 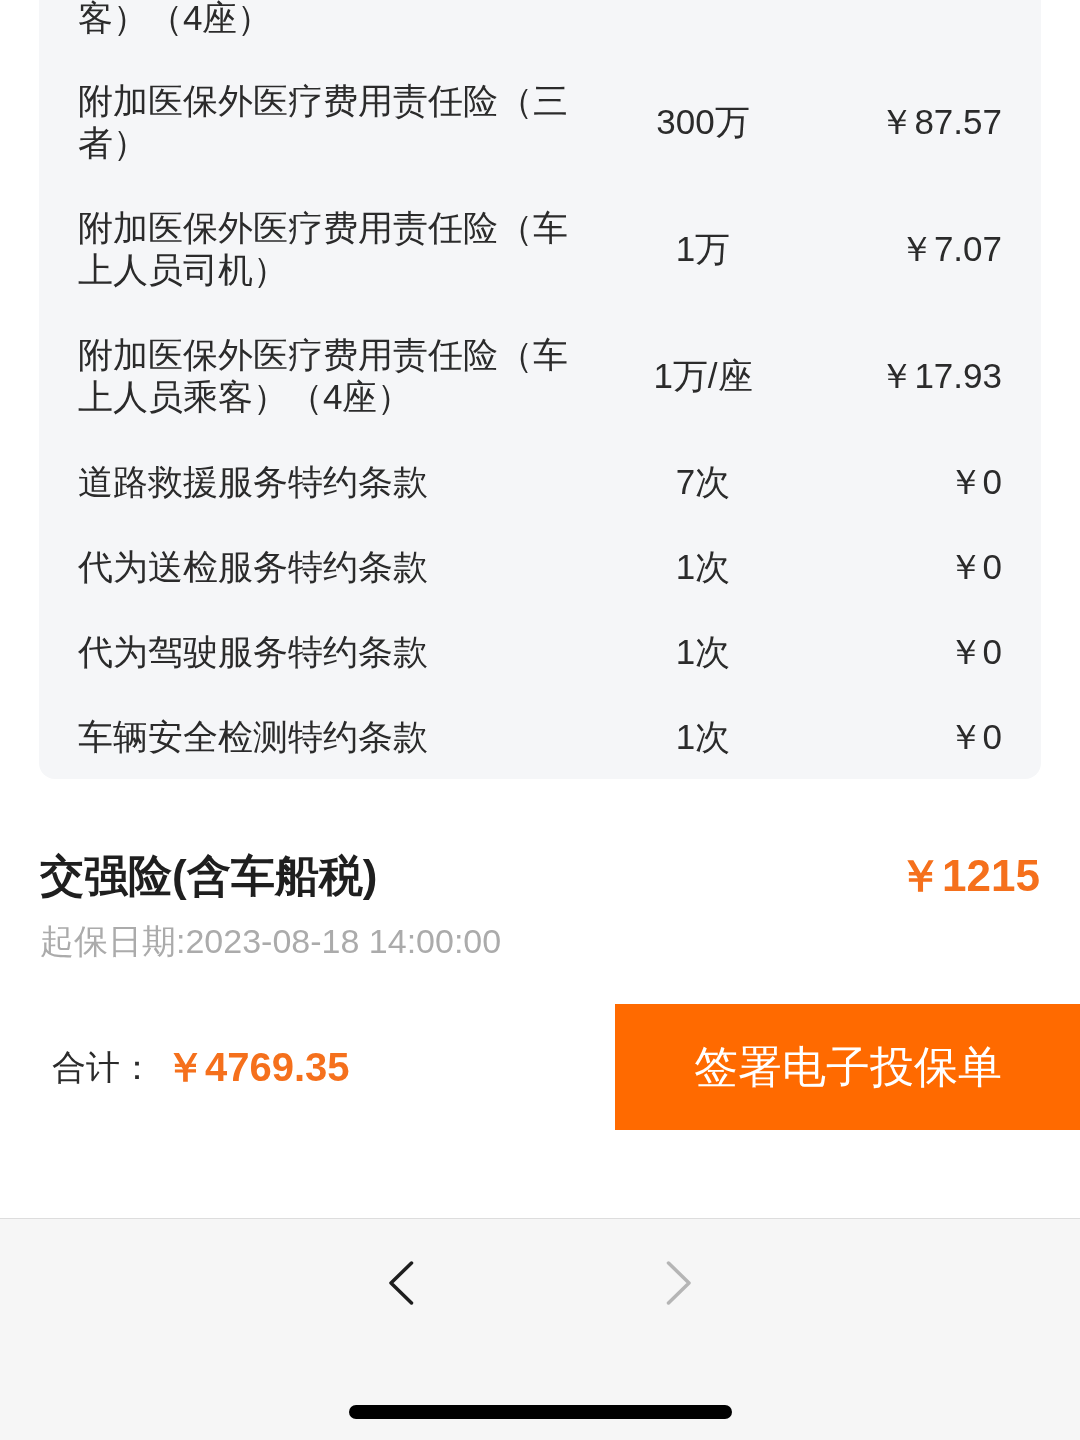 What do you see at coordinates (703, 248) in the screenshot?
I see `coverage-amount: 1万` at bounding box center [703, 248].